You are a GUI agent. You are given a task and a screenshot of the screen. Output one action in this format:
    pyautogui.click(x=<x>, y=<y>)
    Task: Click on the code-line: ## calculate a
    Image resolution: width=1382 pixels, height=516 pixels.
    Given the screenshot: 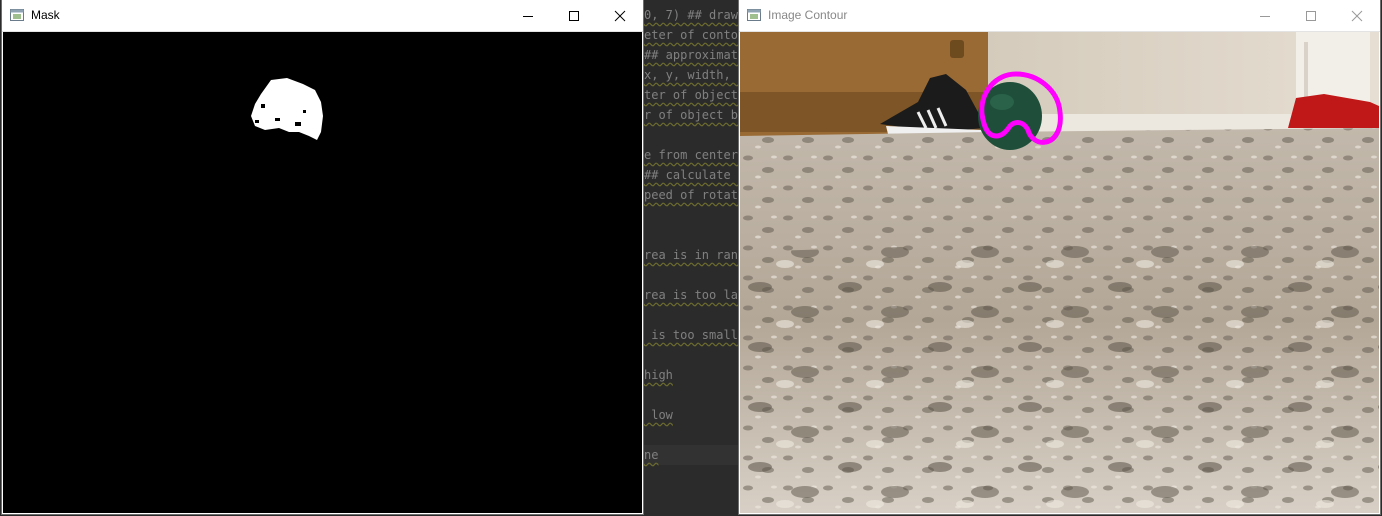 What is the action you would take?
    pyautogui.click(x=693, y=175)
    